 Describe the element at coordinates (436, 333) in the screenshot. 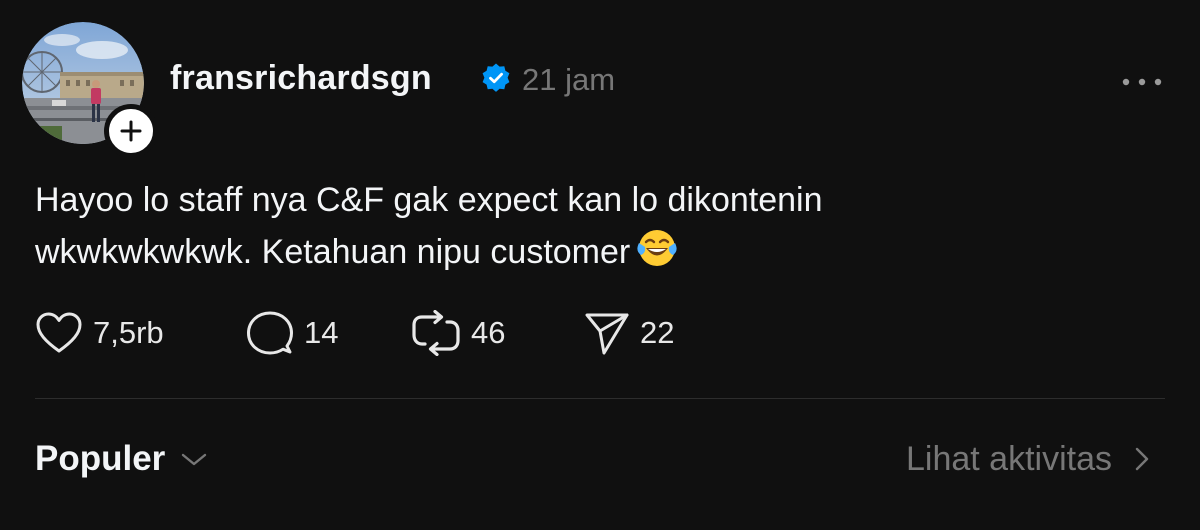

I see `repost-icon` at that location.